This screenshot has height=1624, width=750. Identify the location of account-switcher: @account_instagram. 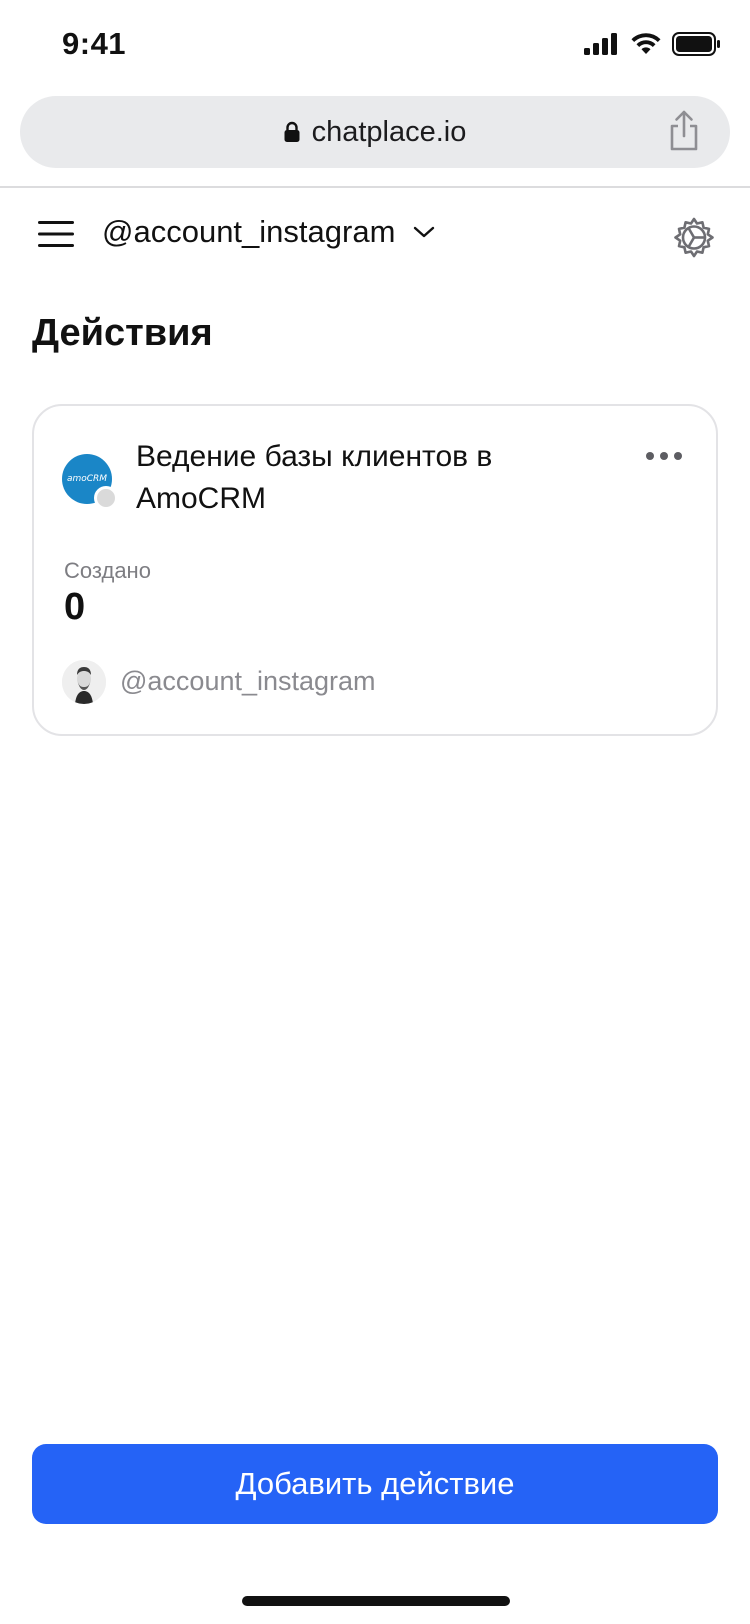
(268, 232).